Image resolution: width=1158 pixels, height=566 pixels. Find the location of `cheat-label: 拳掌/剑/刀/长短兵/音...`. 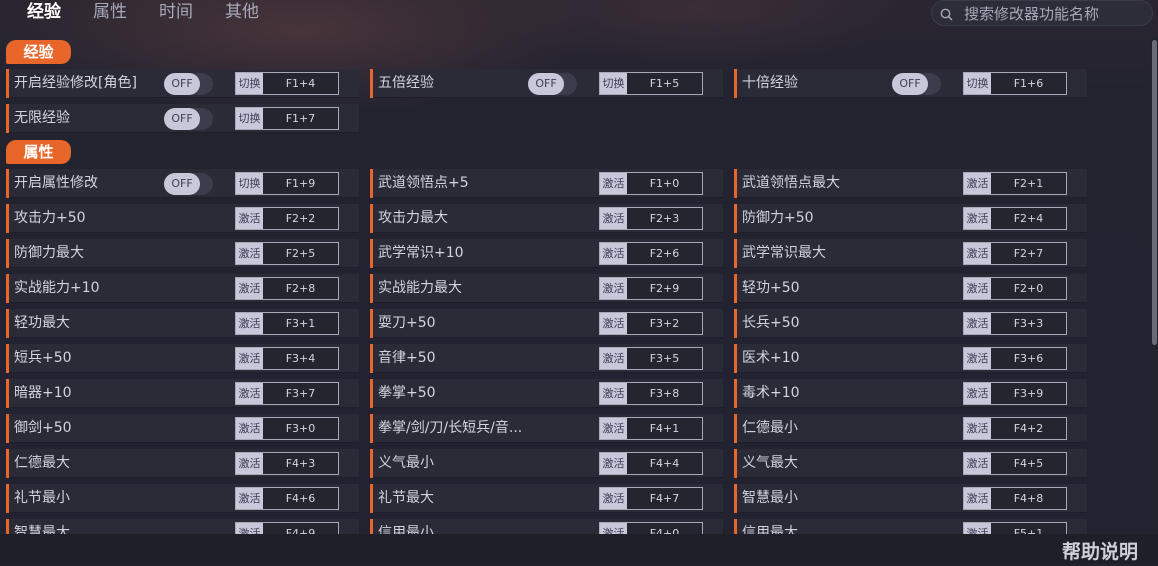

cheat-label: 拳掌/剑/刀/长短兵/音... is located at coordinates (450, 428).